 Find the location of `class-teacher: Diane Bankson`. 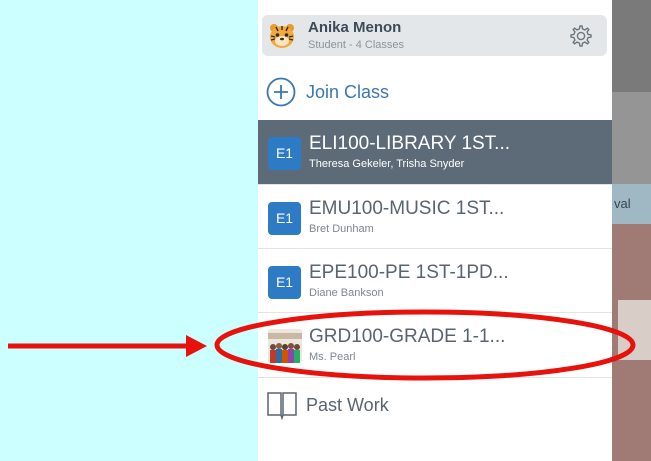

class-teacher: Diane Bankson is located at coordinates (346, 293).